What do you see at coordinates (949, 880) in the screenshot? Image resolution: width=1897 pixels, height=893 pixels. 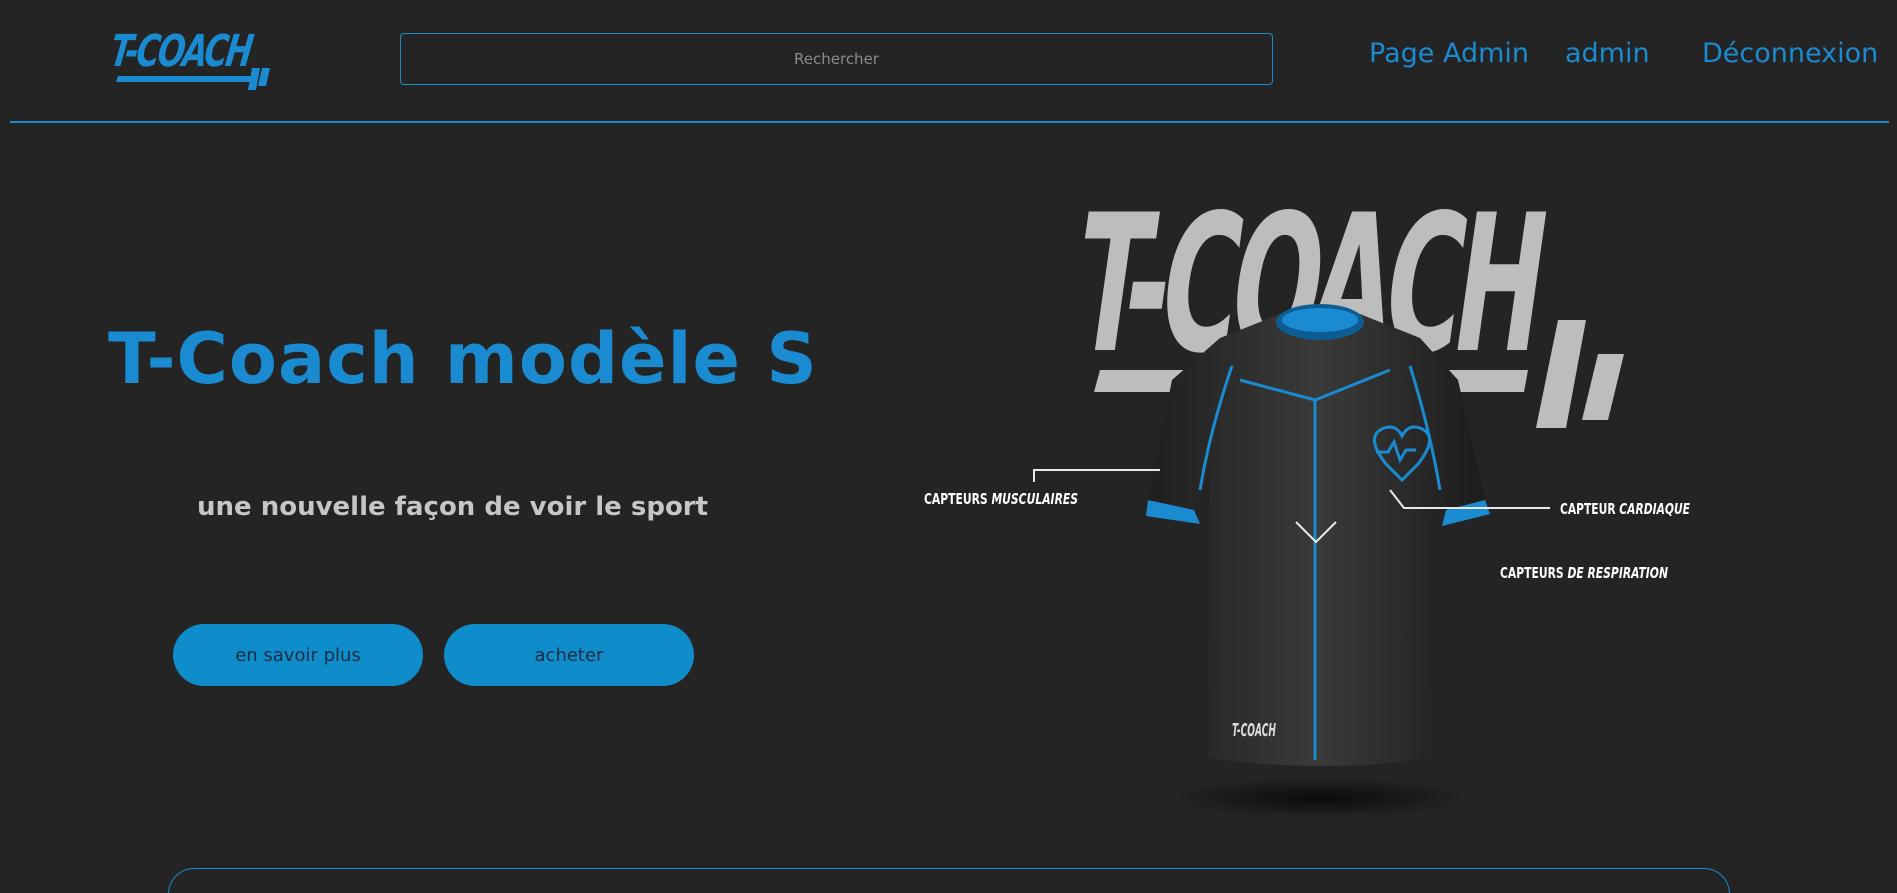 I see `bottom-card` at bounding box center [949, 880].